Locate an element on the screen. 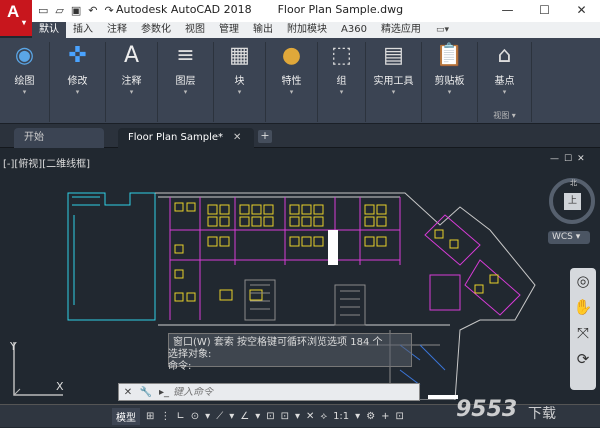 The height and width of the screenshot is (428, 600). tool-label: 组 is located at coordinates (341, 81).